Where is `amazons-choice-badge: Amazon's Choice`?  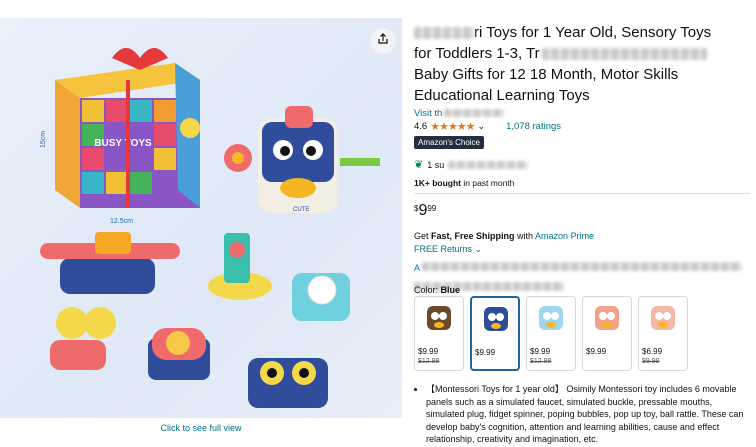
amazons-choice-badge: Amazon's Choice is located at coordinates (449, 142).